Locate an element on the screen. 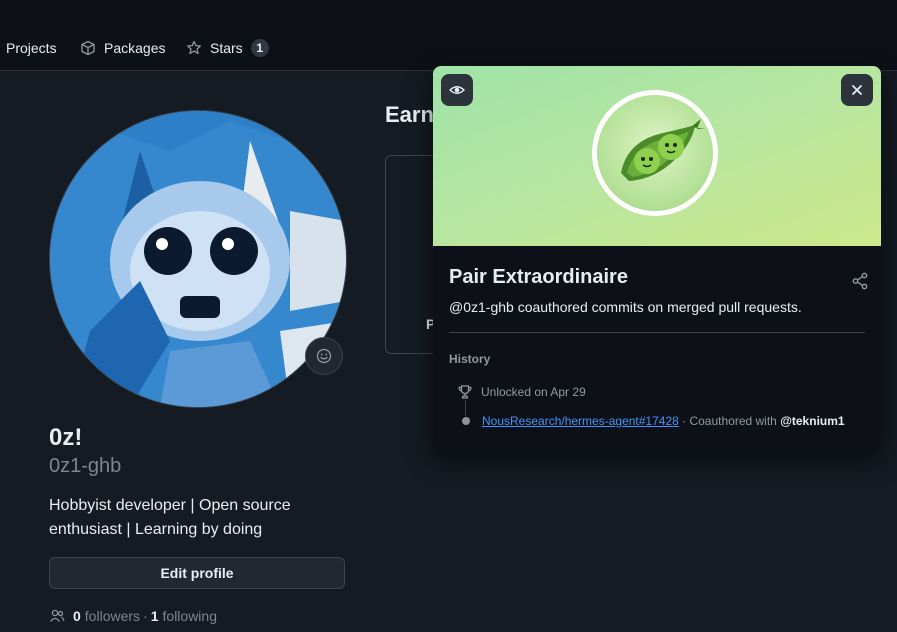 Image resolution: width=897 pixels, height=632 pixels. coauthor-name: @teknium1 is located at coordinates (812, 421).